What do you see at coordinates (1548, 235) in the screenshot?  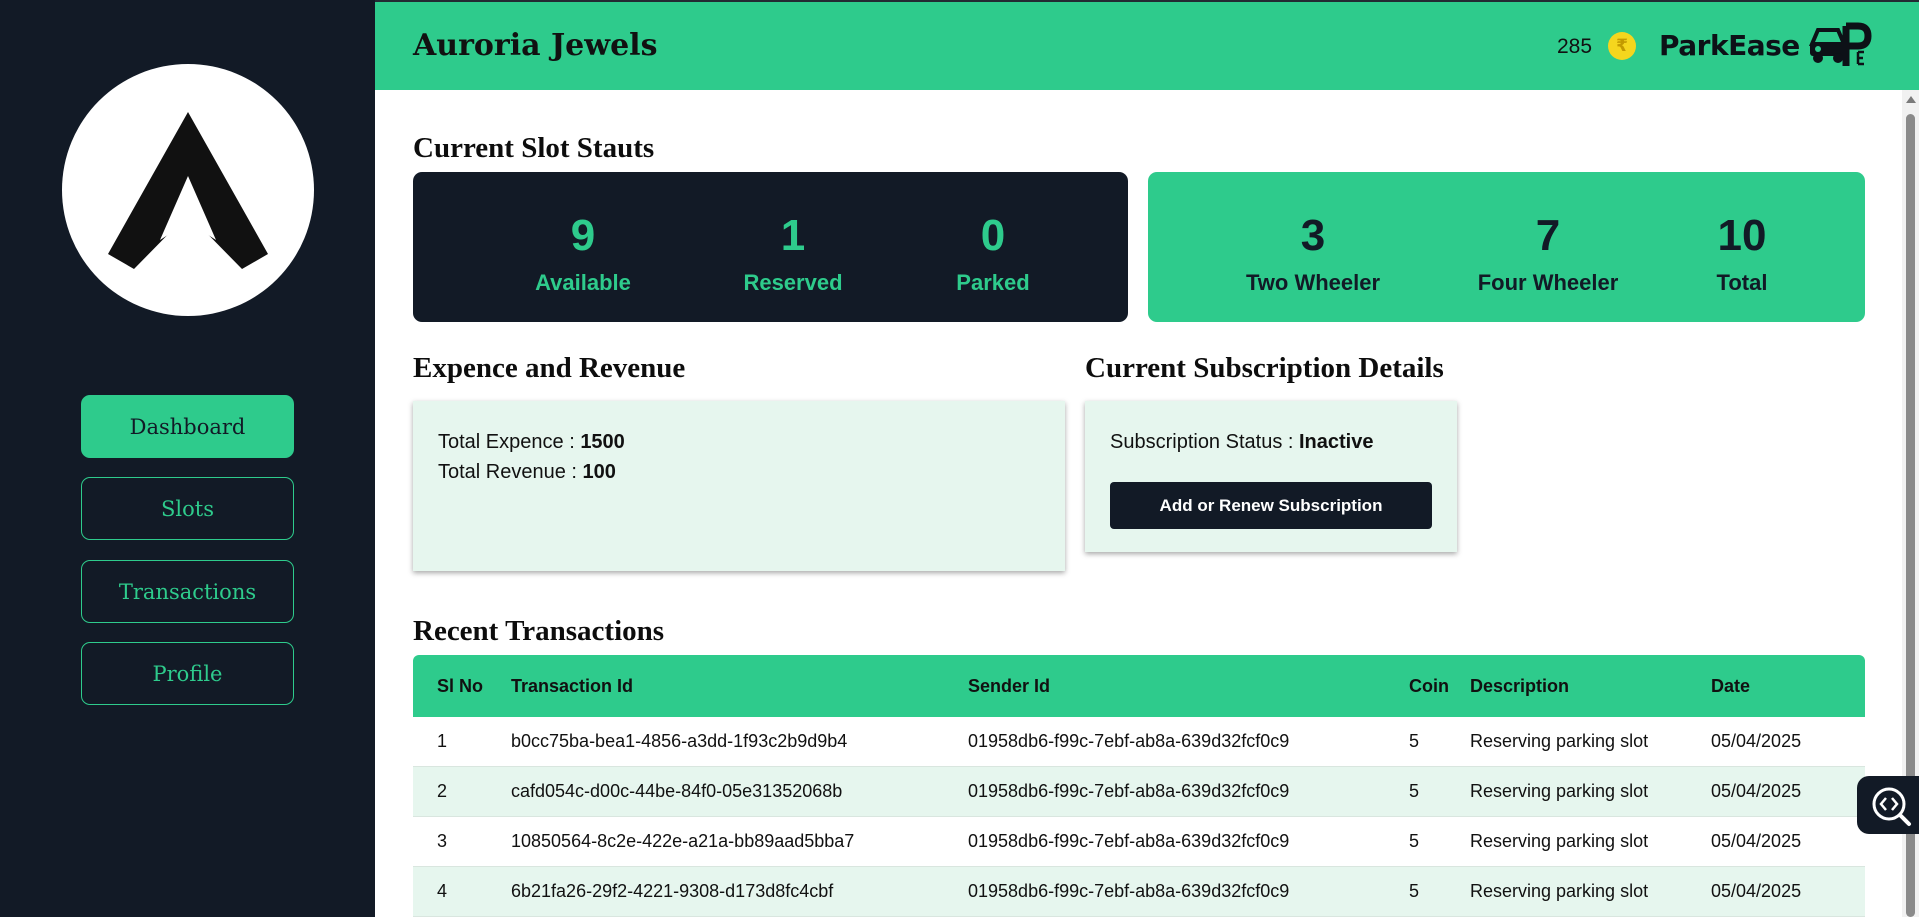 I see `four-wheeler-count: 7` at bounding box center [1548, 235].